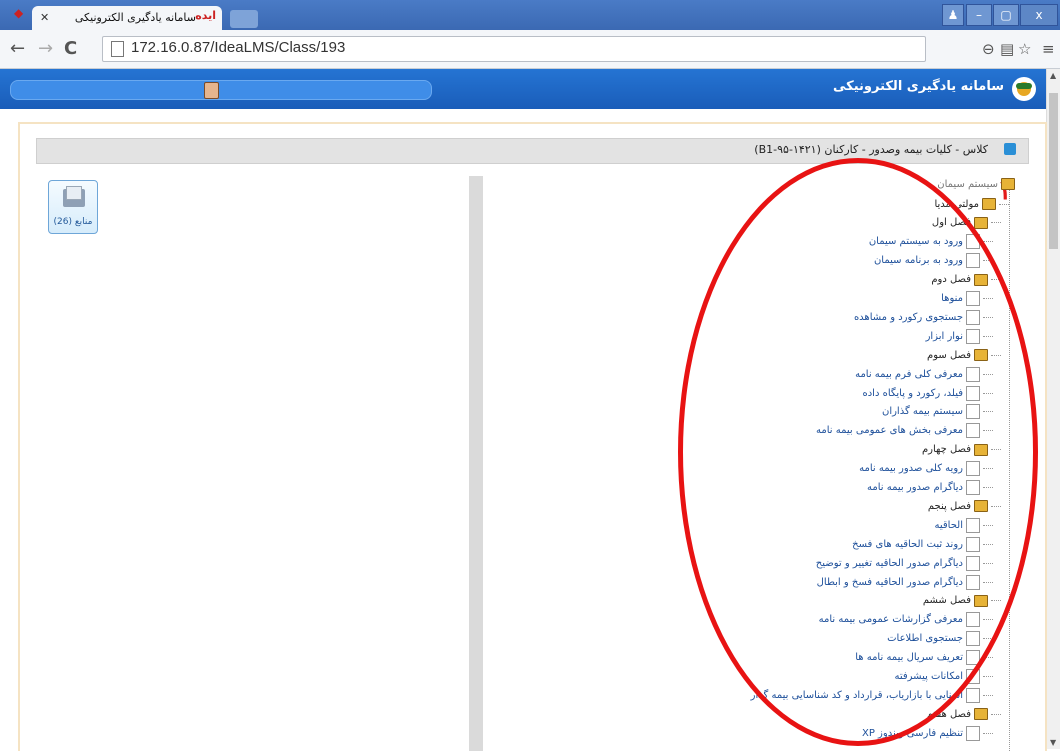 Image resolution: width=1060 pixels, height=751 pixels. Describe the element at coordinates (1010, 149) in the screenshot. I see `back-arrow-icon` at that location.